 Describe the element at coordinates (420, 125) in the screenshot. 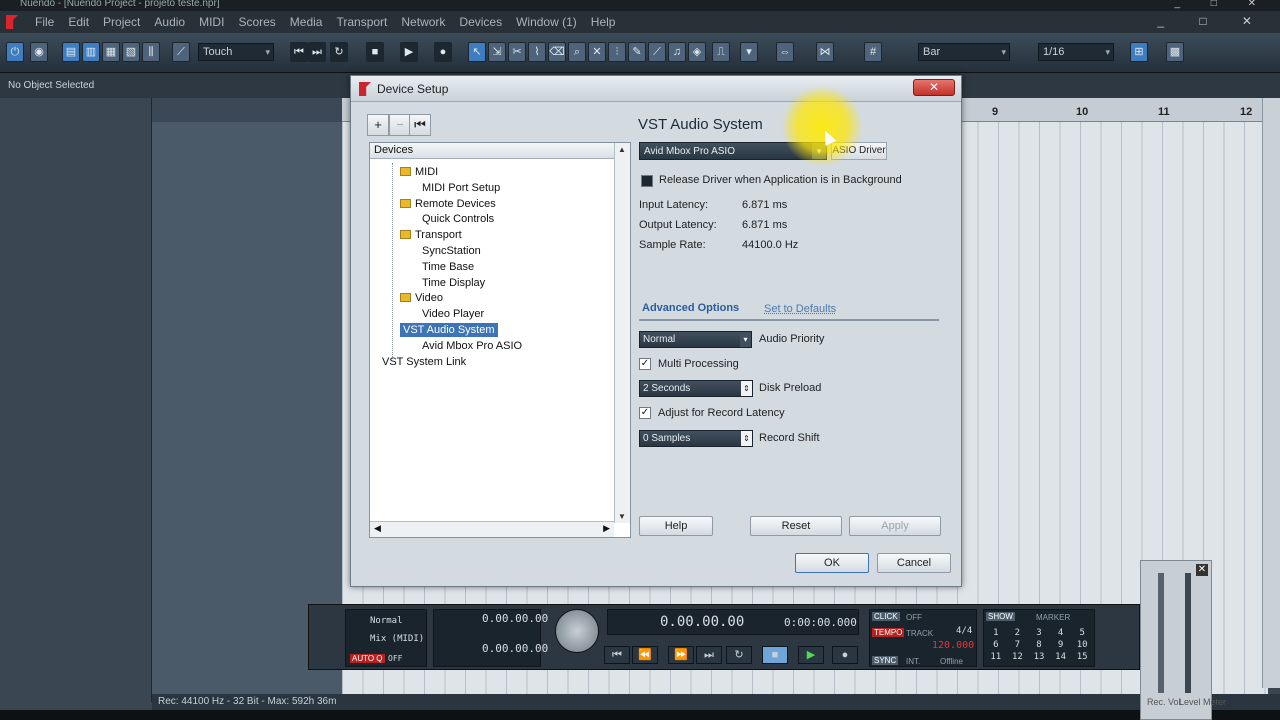

I see `reset-device-icon: ⏮` at that location.